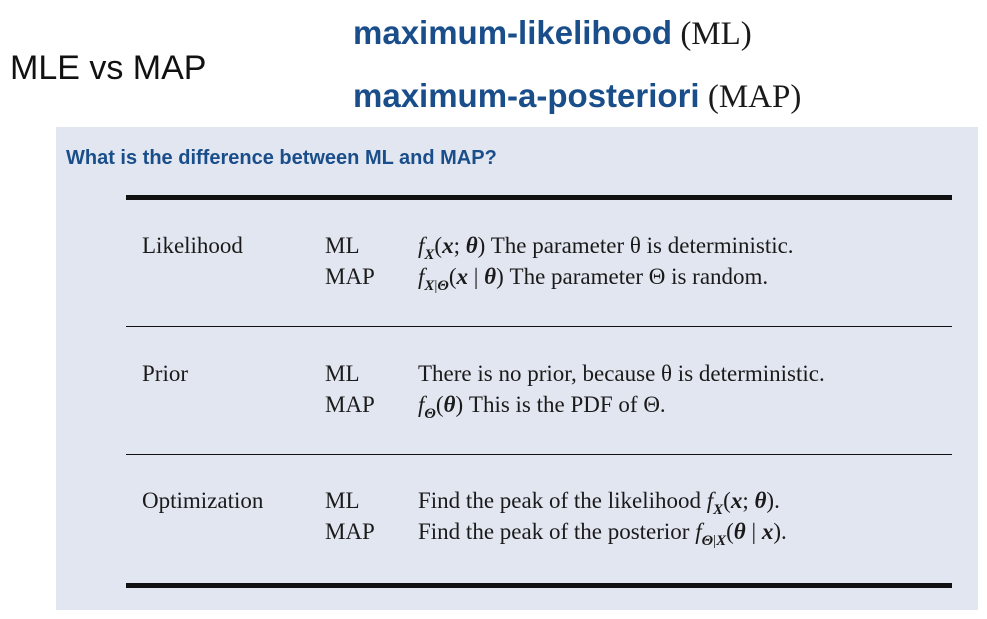 Image resolution: width=987 pixels, height=619 pixels. What do you see at coordinates (513, 32) in the screenshot?
I see `term-ml-name: maximum-likelihood` at bounding box center [513, 32].